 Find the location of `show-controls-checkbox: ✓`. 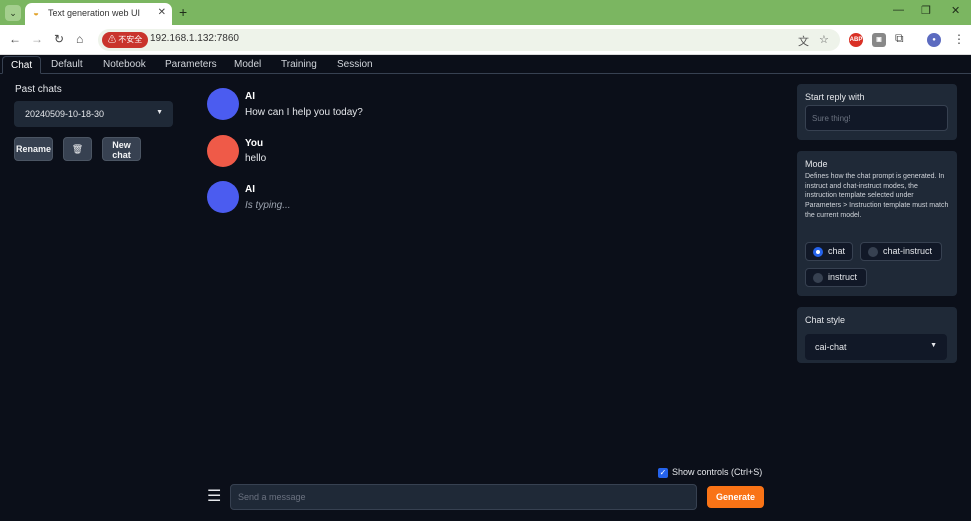

show-controls-checkbox: ✓ is located at coordinates (663, 472).